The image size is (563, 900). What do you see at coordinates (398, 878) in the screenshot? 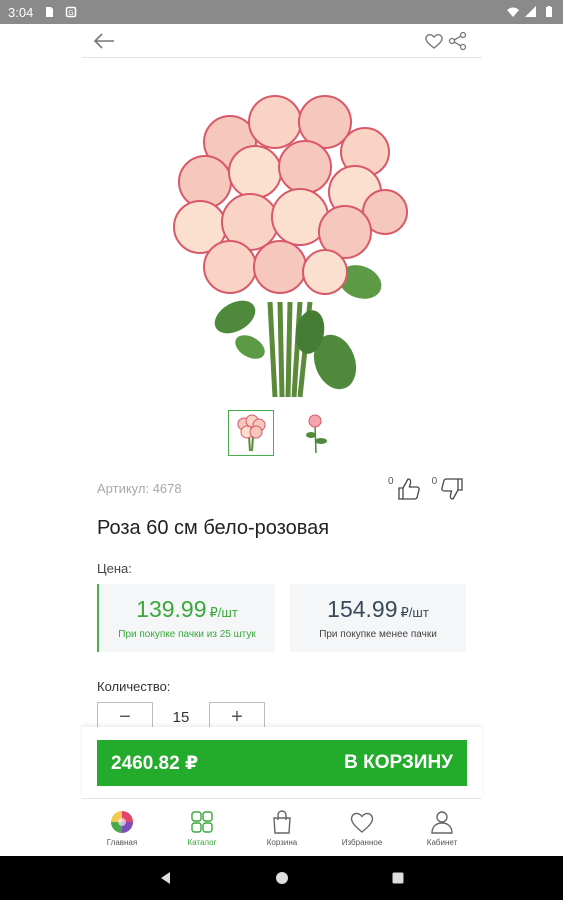
I see `recents-square-icon` at bounding box center [398, 878].